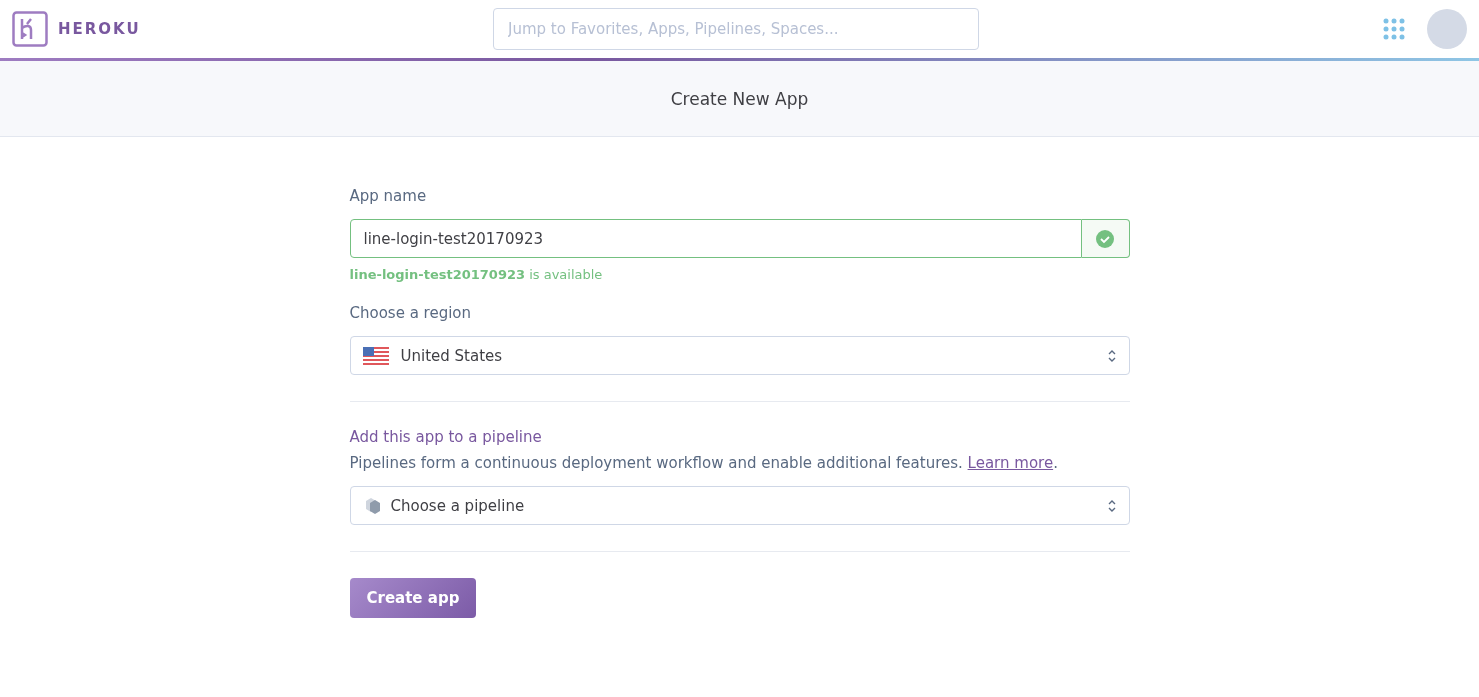  What do you see at coordinates (739, 98) in the screenshot?
I see `page-title: Create New App` at bounding box center [739, 98].